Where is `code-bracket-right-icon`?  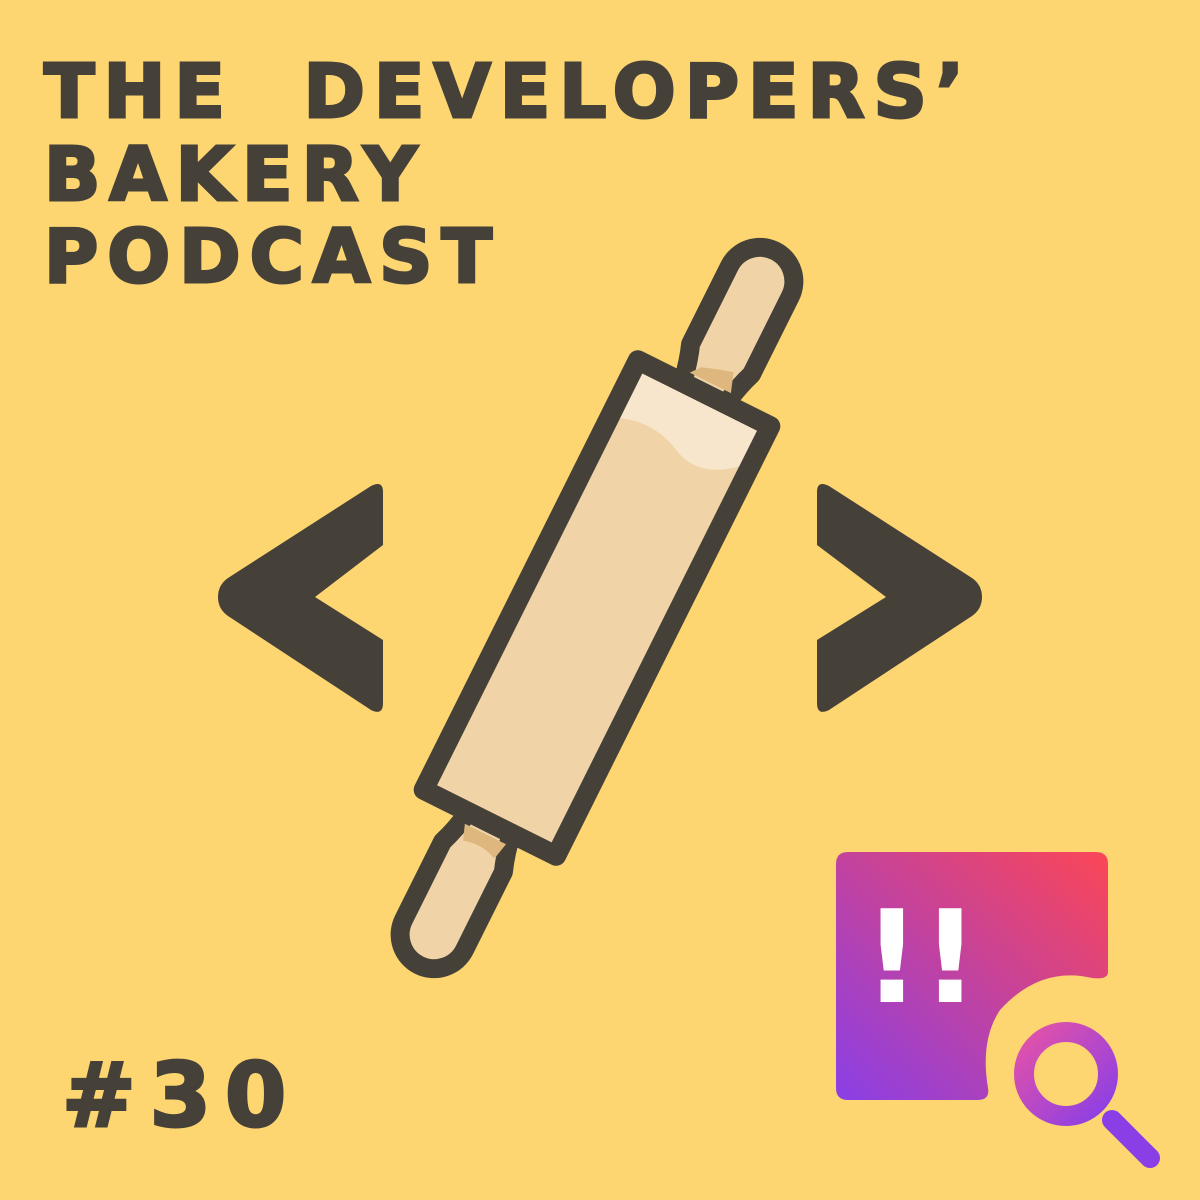
code-bracket-right-icon is located at coordinates (899, 598).